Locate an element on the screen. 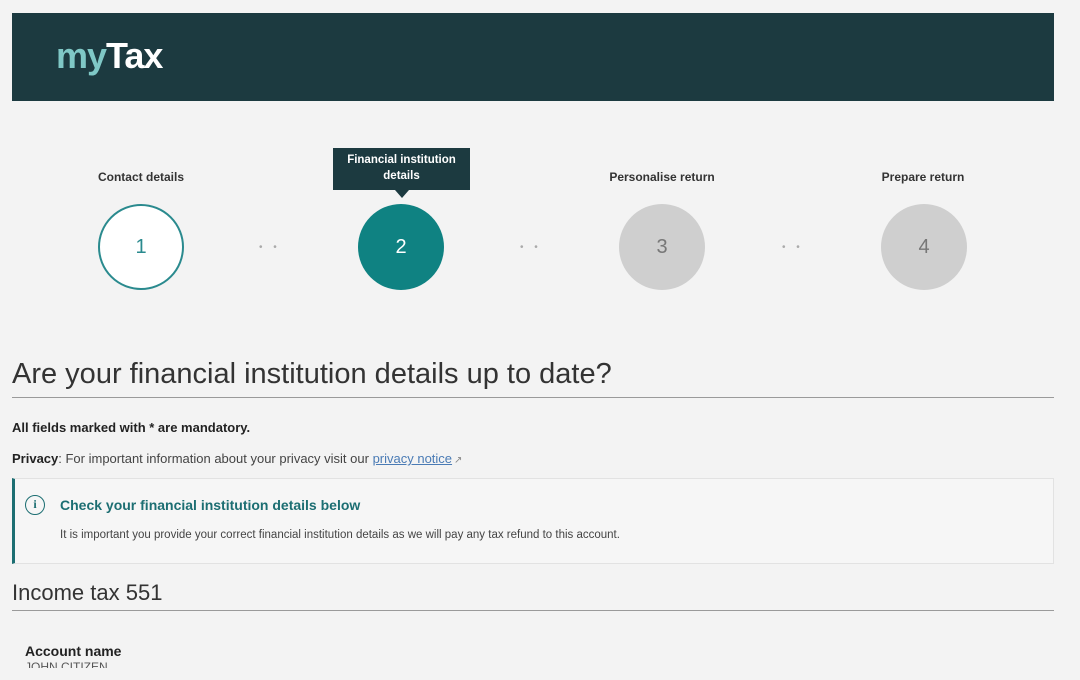  step-4-circle: 4 is located at coordinates (924, 247).